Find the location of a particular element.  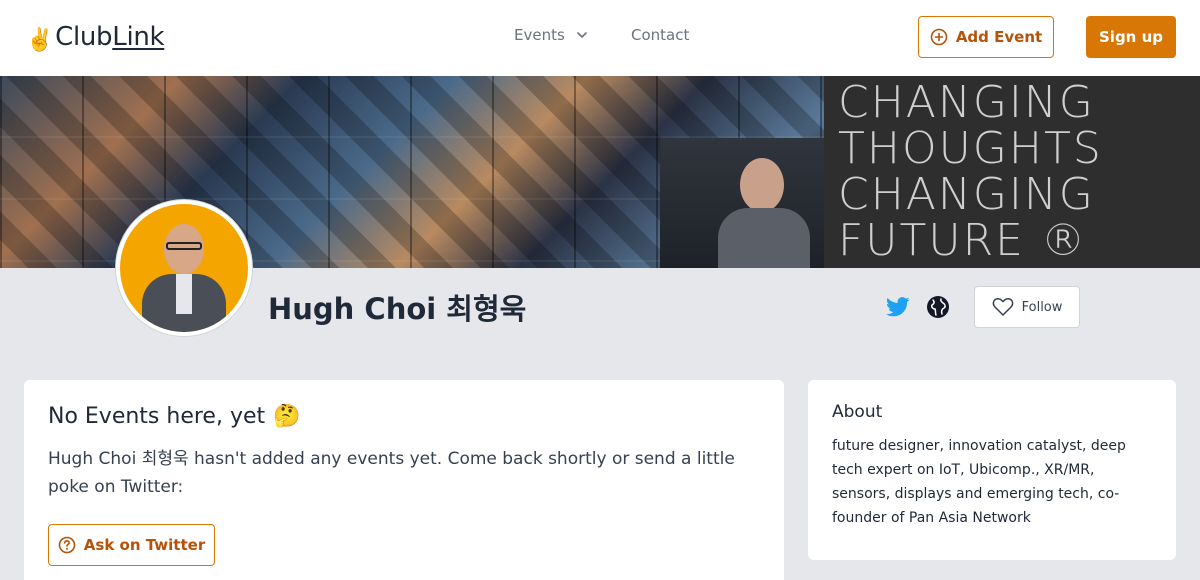

twitter-icon is located at coordinates (898, 307).